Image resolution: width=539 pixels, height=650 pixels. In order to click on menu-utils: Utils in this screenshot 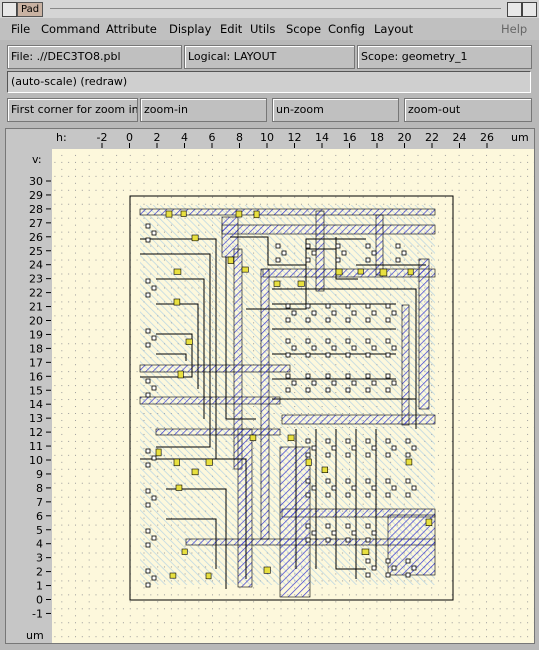, I will do `click(262, 29)`.